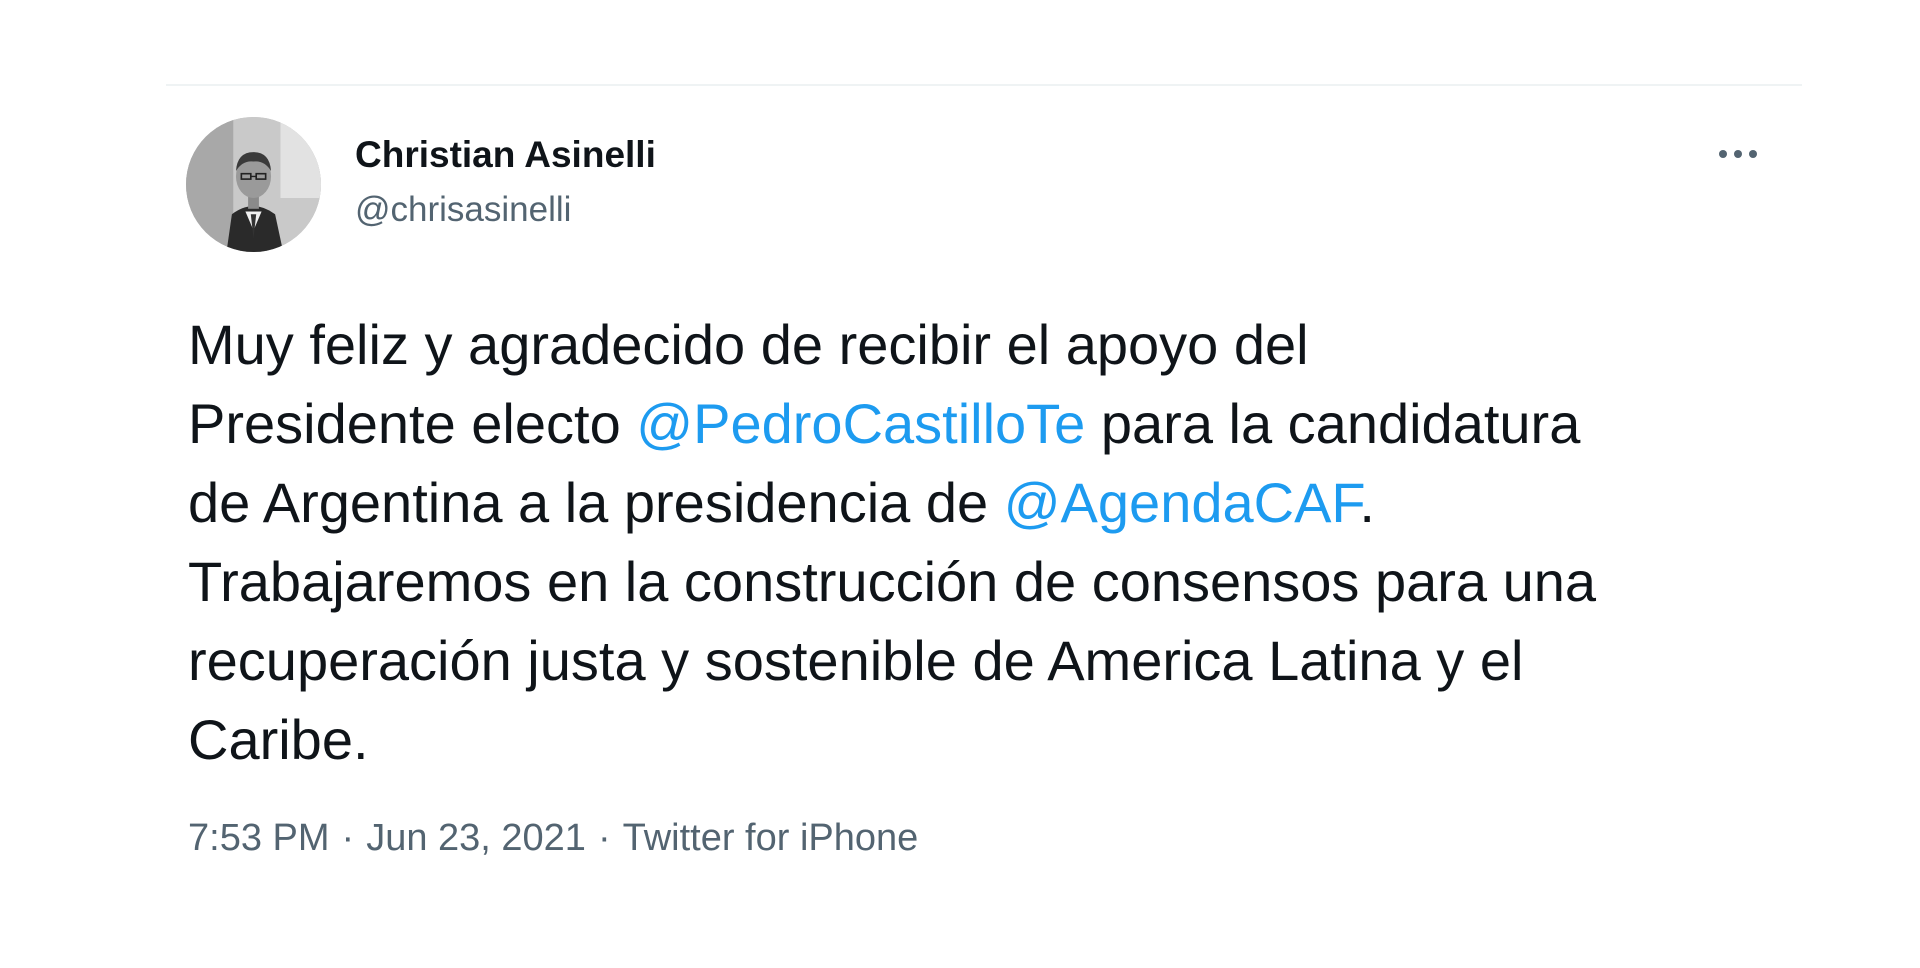 The image size is (1920, 968). I want to click on mention-link: @PedroCastilloTe, so click(860, 423).